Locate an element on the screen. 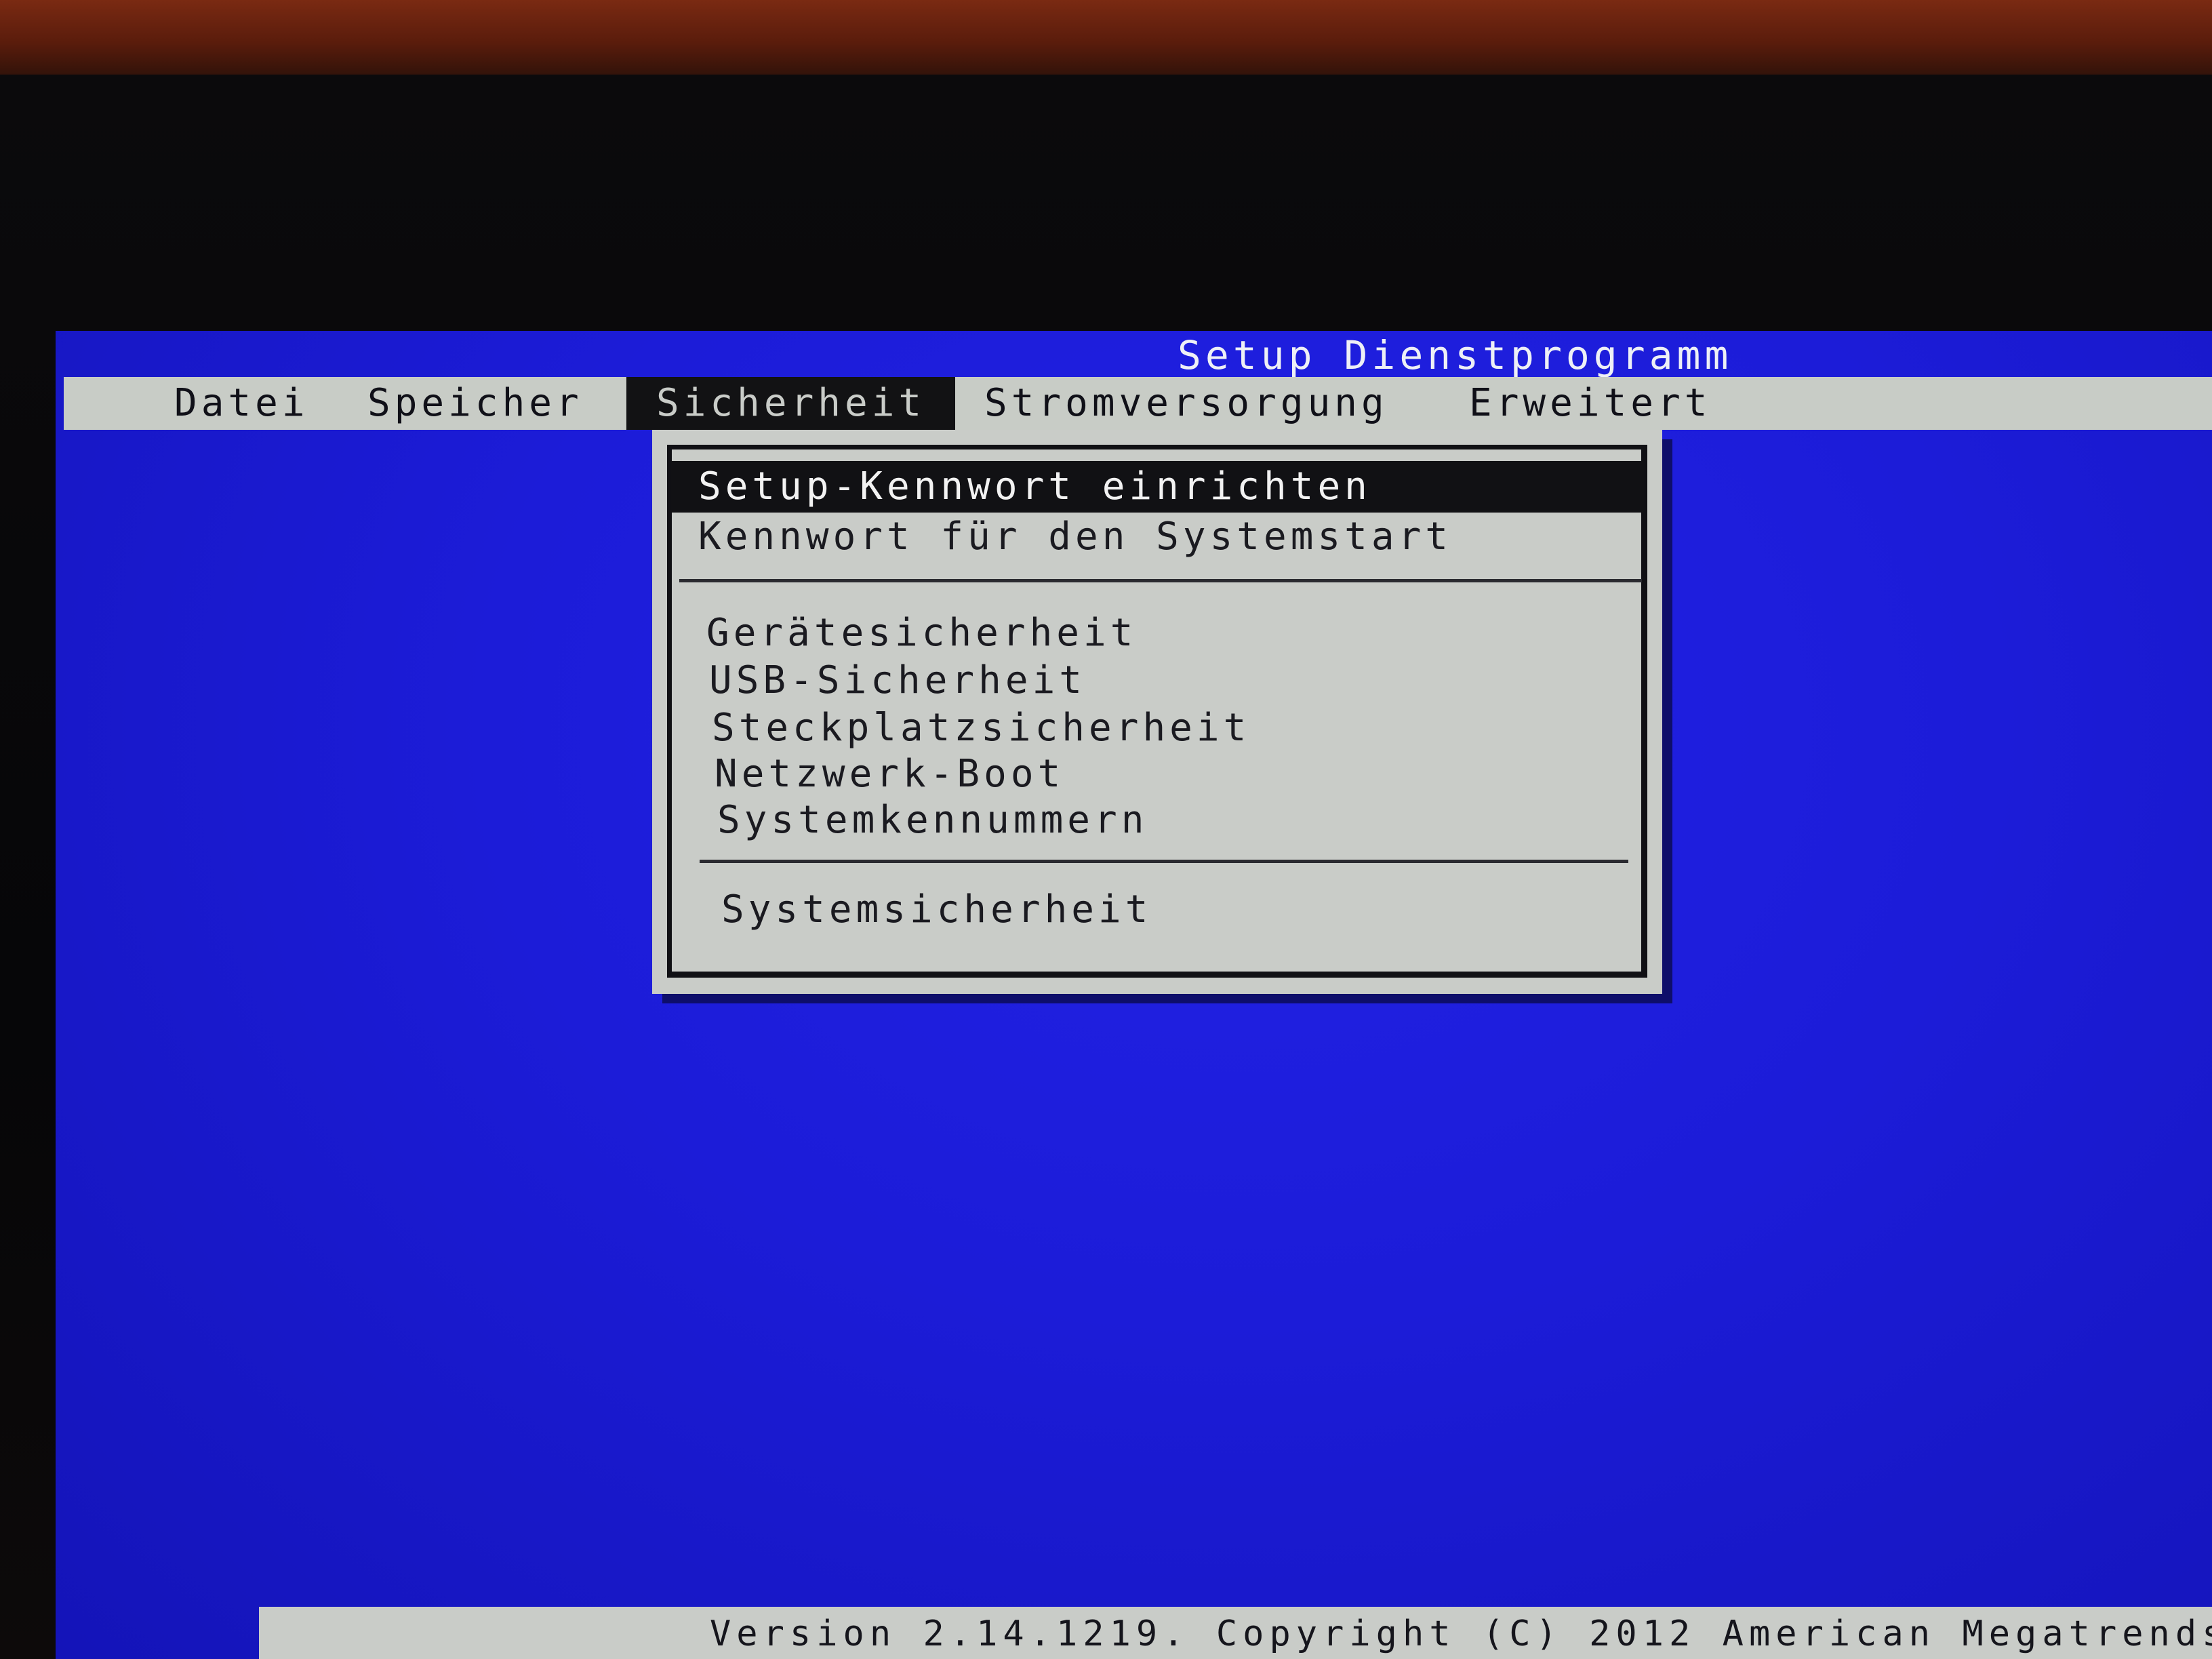 This screenshot has height=1659, width=2212. menu-datei: Datei is located at coordinates (242, 403).